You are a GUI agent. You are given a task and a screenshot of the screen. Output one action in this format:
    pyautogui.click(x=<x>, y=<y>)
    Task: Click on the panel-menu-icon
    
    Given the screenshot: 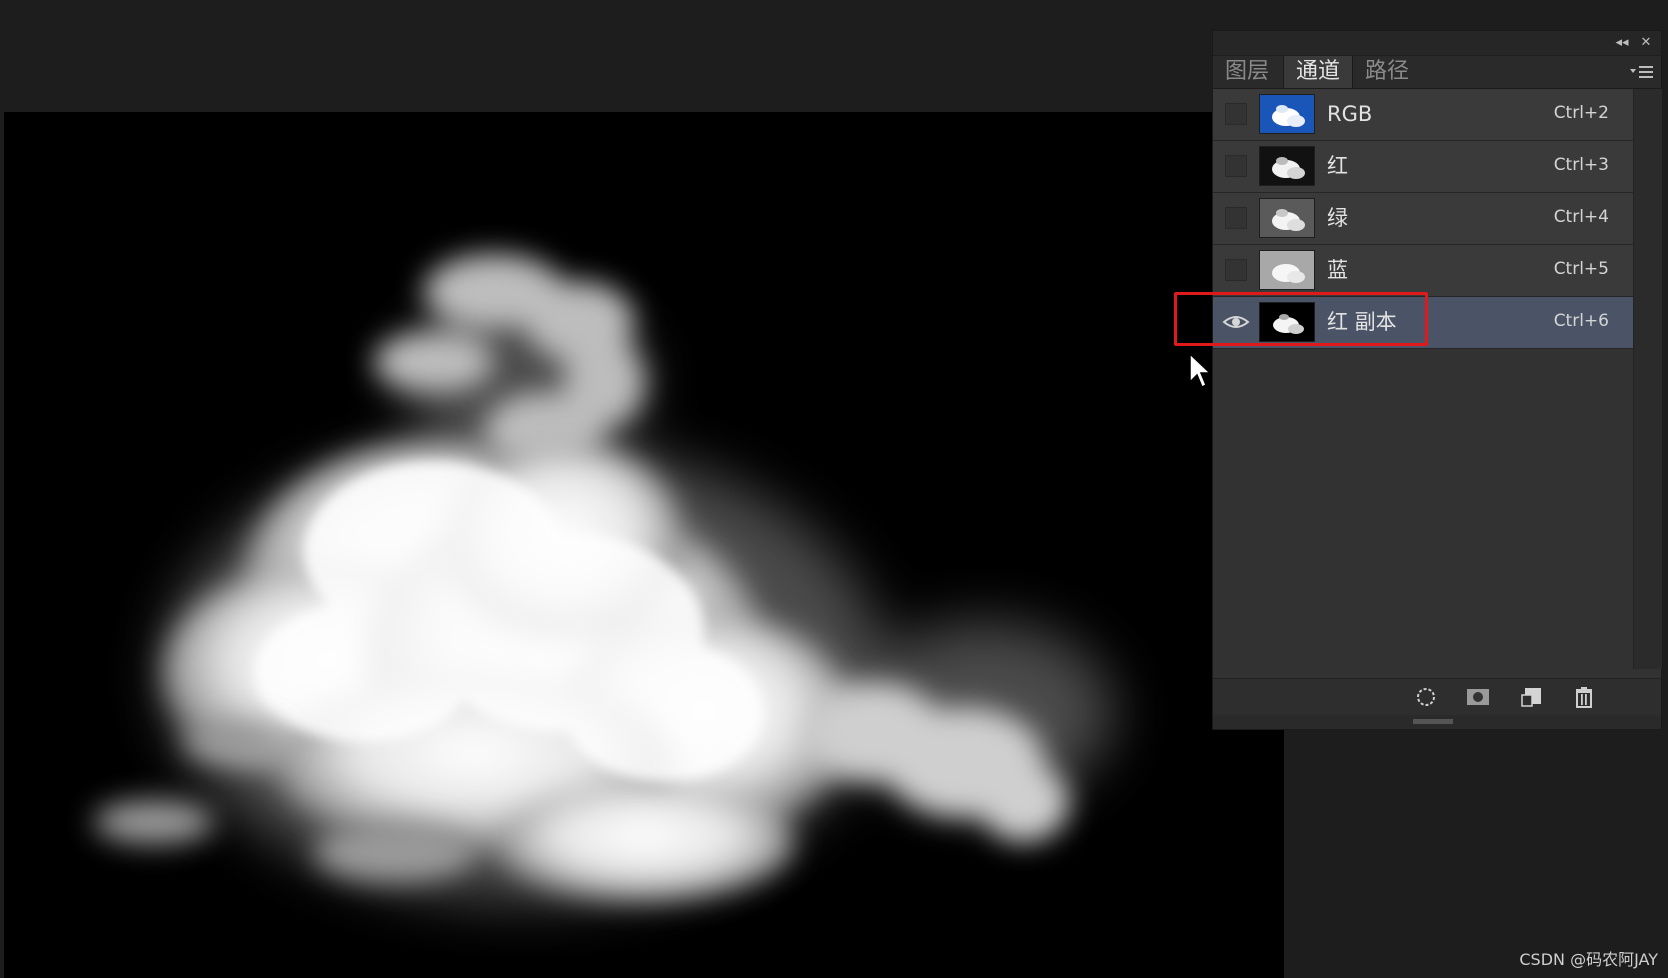 What is the action you would take?
    pyautogui.click(x=1642, y=72)
    